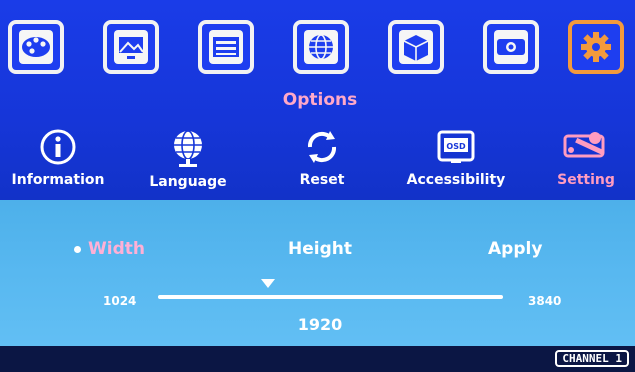 Image resolution: width=635 pixels, height=372 pixels. I want to click on page-title: Options, so click(320, 100).